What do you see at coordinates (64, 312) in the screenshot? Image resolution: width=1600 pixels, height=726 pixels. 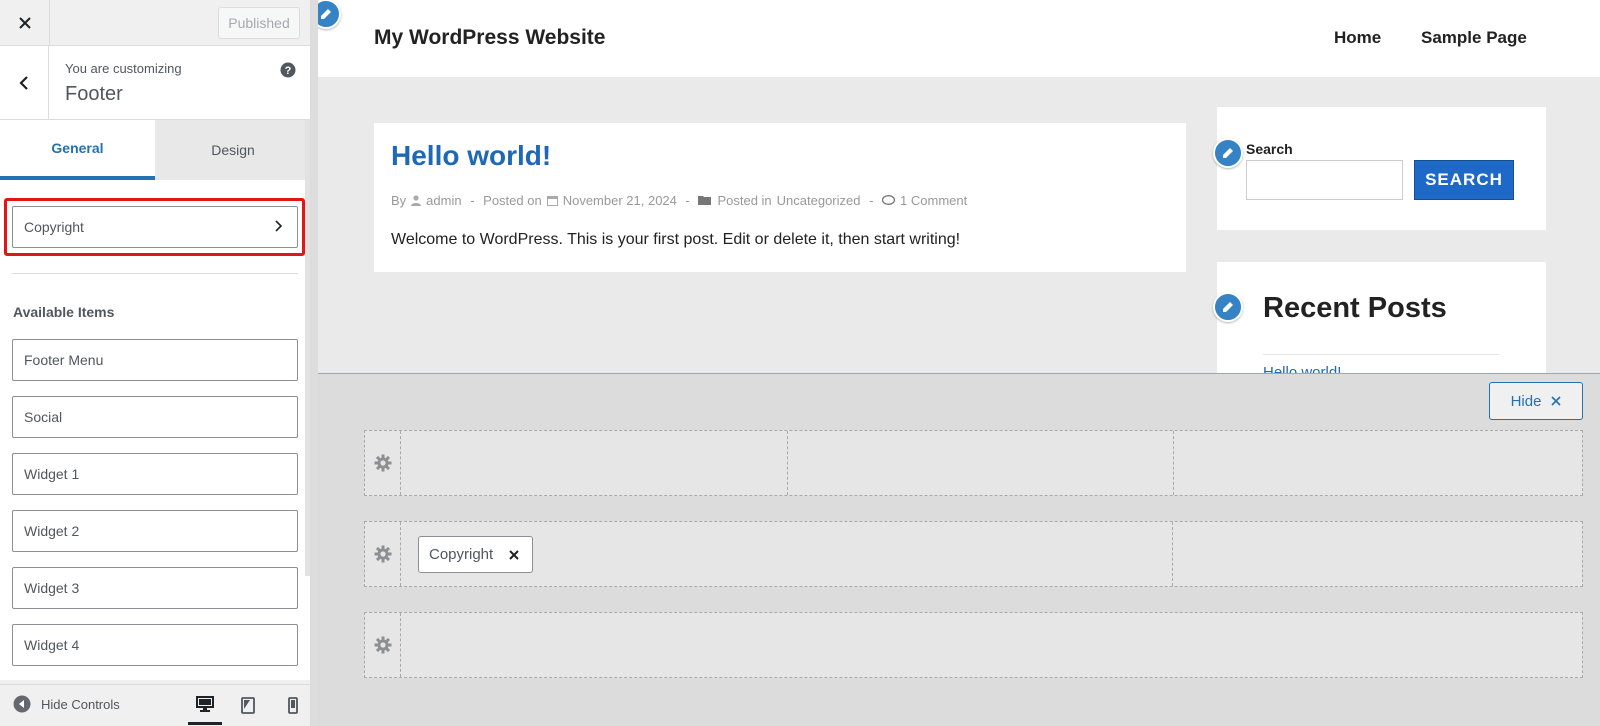 I see `available-items-title: Available Items` at bounding box center [64, 312].